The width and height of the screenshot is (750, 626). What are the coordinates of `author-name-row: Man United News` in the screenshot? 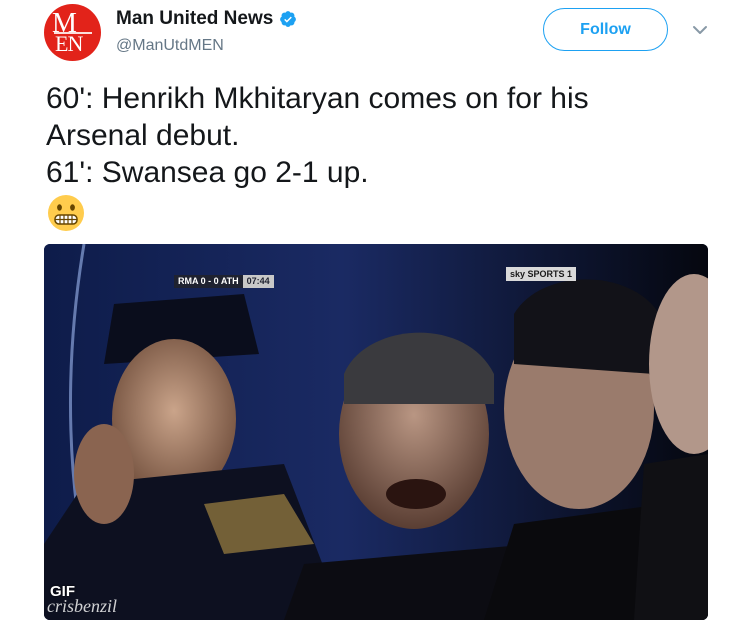 It's located at (206, 19).